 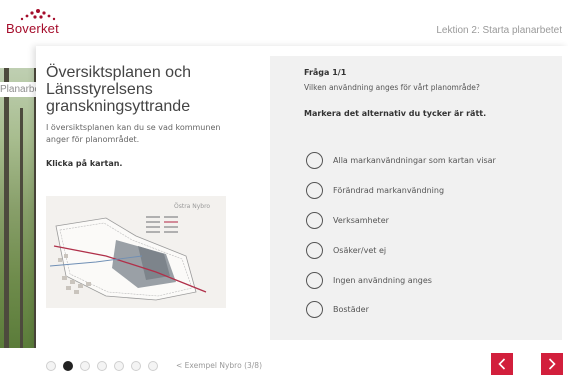 What do you see at coordinates (499, 30) in the screenshot?
I see `lesson-title: Lektion 2: Starta planarbetet` at bounding box center [499, 30].